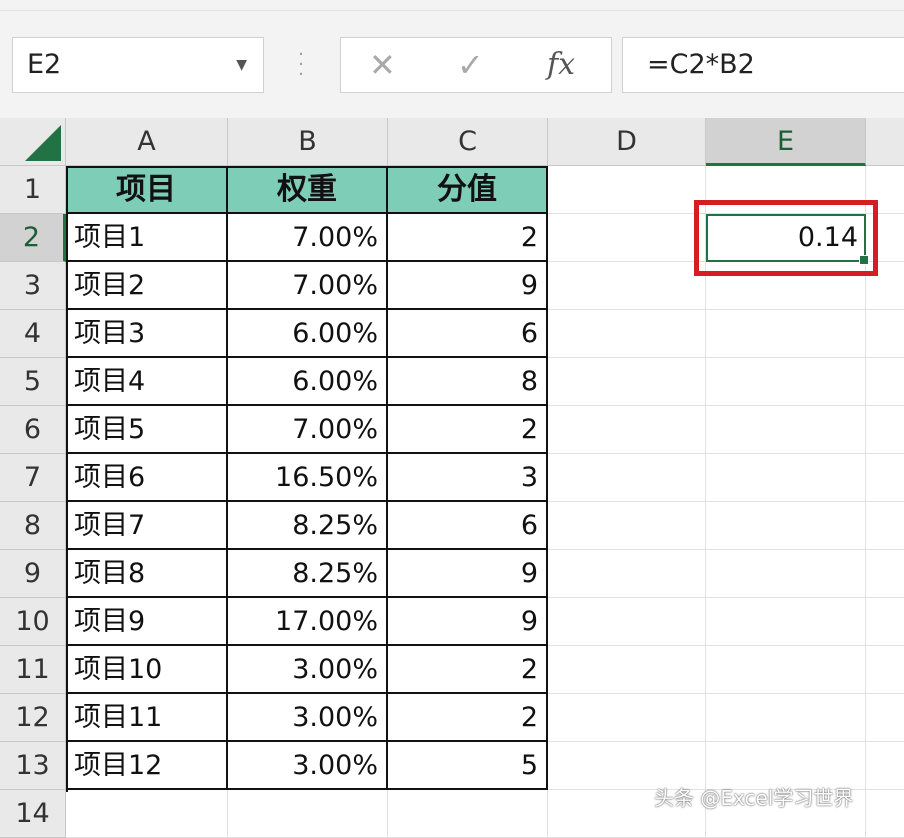 Image resolution: width=904 pixels, height=838 pixels. I want to click on row-header-9: 9, so click(33, 574).